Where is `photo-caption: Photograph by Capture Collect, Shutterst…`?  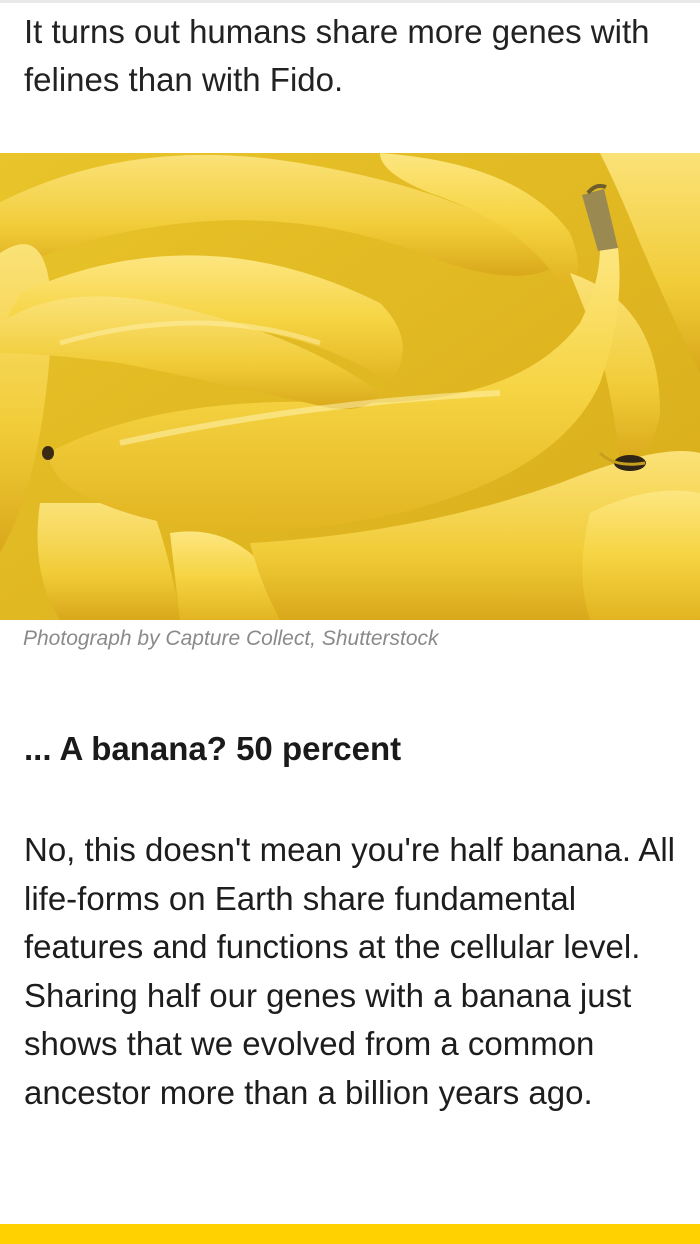
photo-caption: Photograph by Capture Collect, Shutterst… is located at coordinates (231, 638).